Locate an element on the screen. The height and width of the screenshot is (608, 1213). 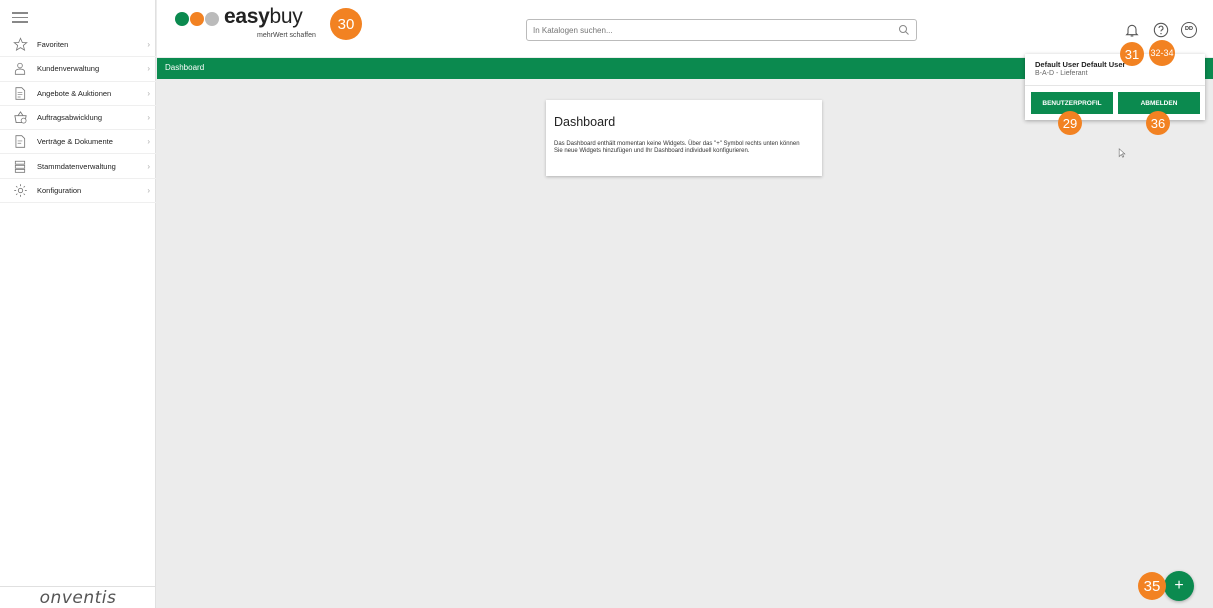
annotation-marker-29: 29 is located at coordinates (1070, 123).